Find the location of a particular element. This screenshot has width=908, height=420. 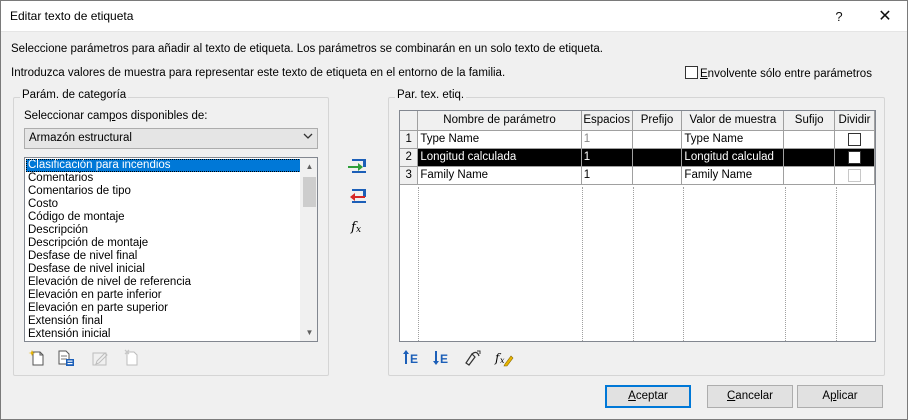

row-number: 1 is located at coordinates (409, 139).